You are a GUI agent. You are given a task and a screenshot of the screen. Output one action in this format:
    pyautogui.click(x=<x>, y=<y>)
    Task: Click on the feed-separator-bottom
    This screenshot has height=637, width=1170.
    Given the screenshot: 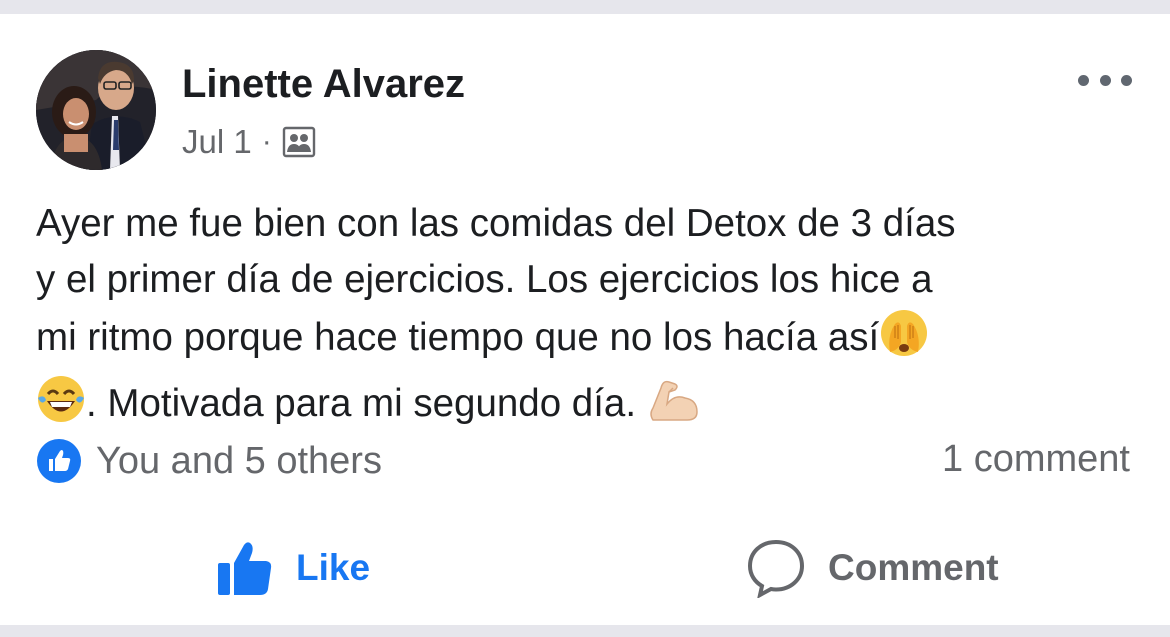 What is the action you would take?
    pyautogui.click(x=585, y=631)
    